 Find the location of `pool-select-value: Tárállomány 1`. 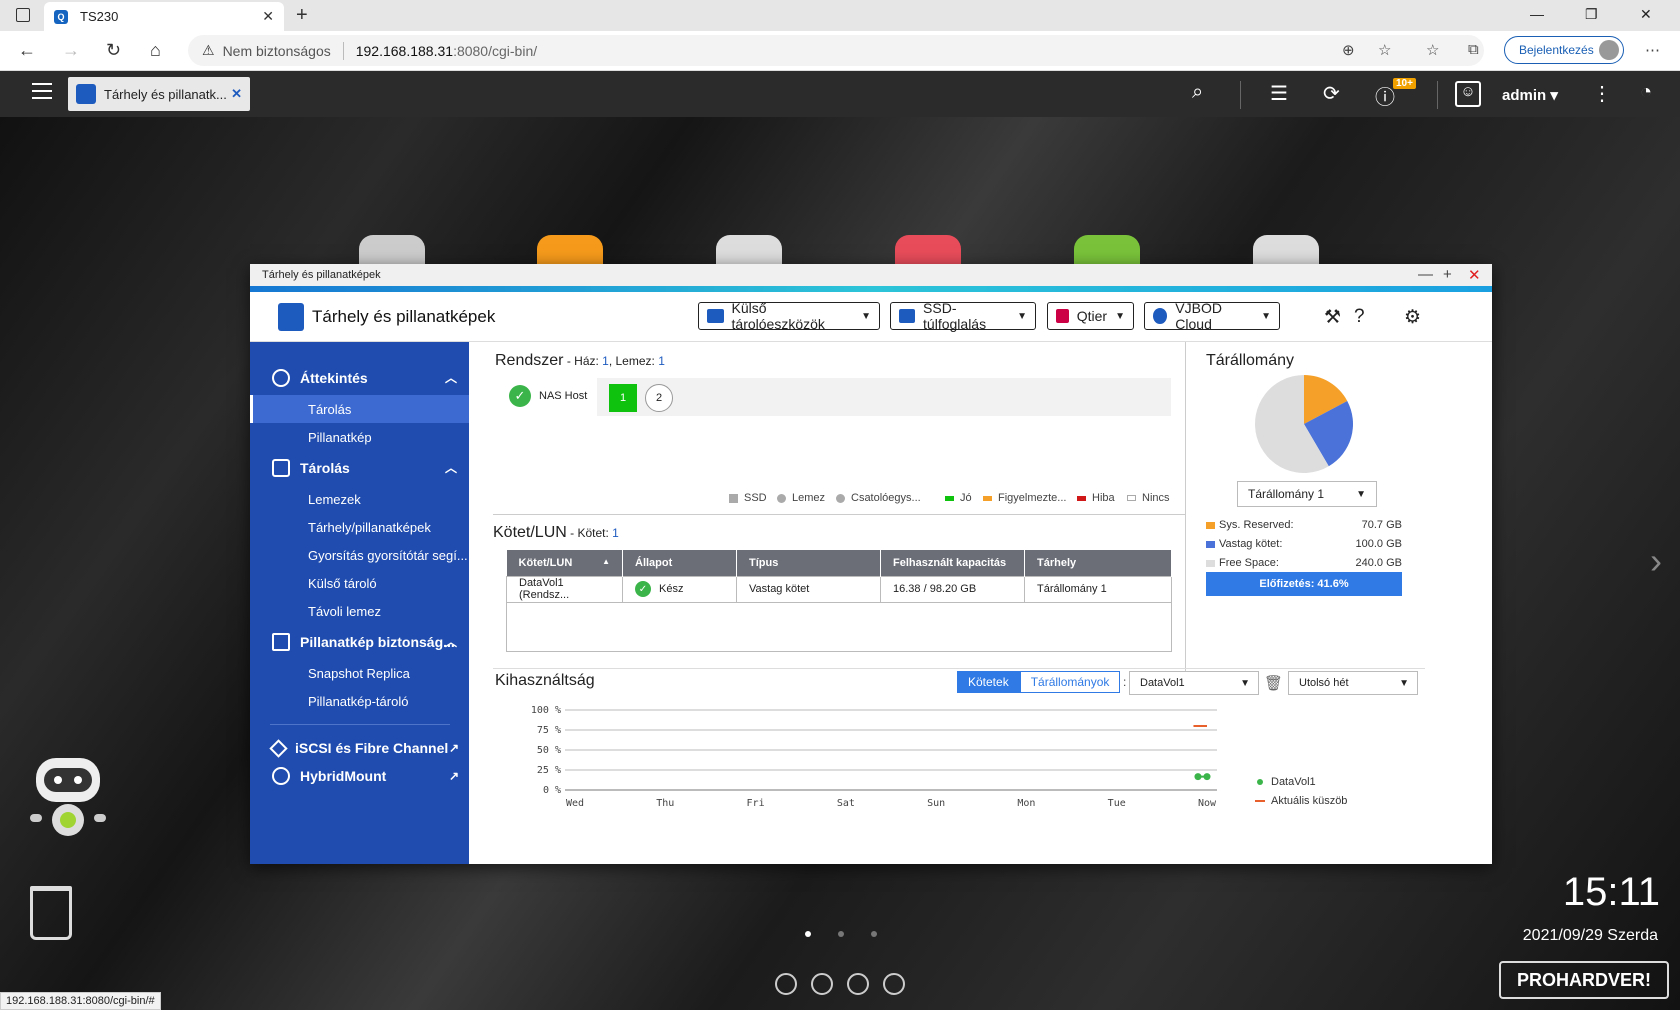

pool-select-value: Tárállomány 1 is located at coordinates (1286, 494).